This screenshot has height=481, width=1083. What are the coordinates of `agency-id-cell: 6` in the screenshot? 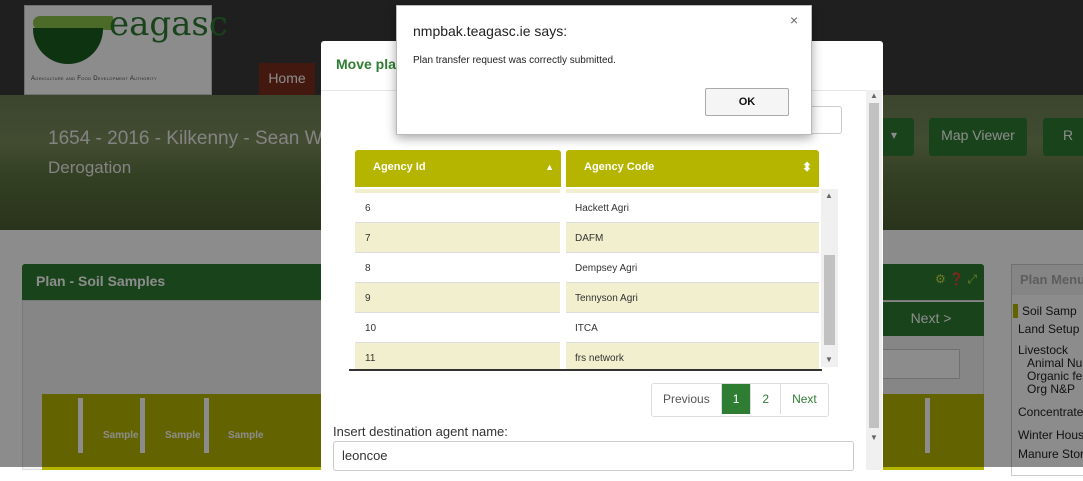 It's located at (368, 208).